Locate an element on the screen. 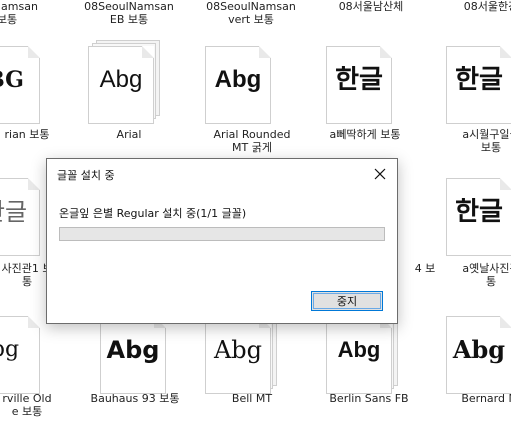 The width and height of the screenshot is (511, 423). font-family-icon: Abg is located at coordinates (128, 81).